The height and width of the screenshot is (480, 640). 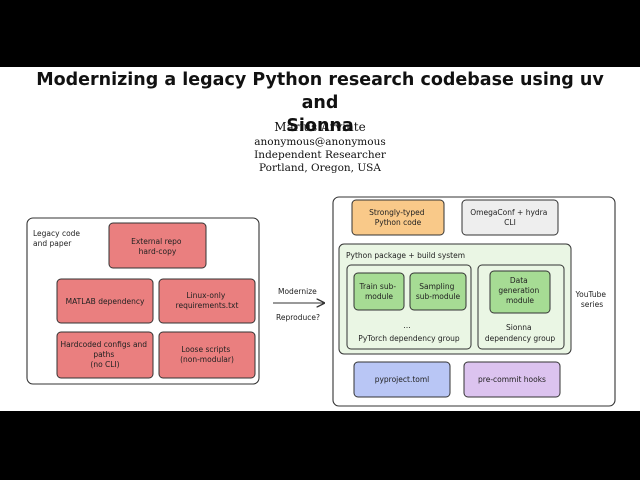 I want to click on loose-scripts-label: Loose scripts (non-modular), so click(x=207, y=354).